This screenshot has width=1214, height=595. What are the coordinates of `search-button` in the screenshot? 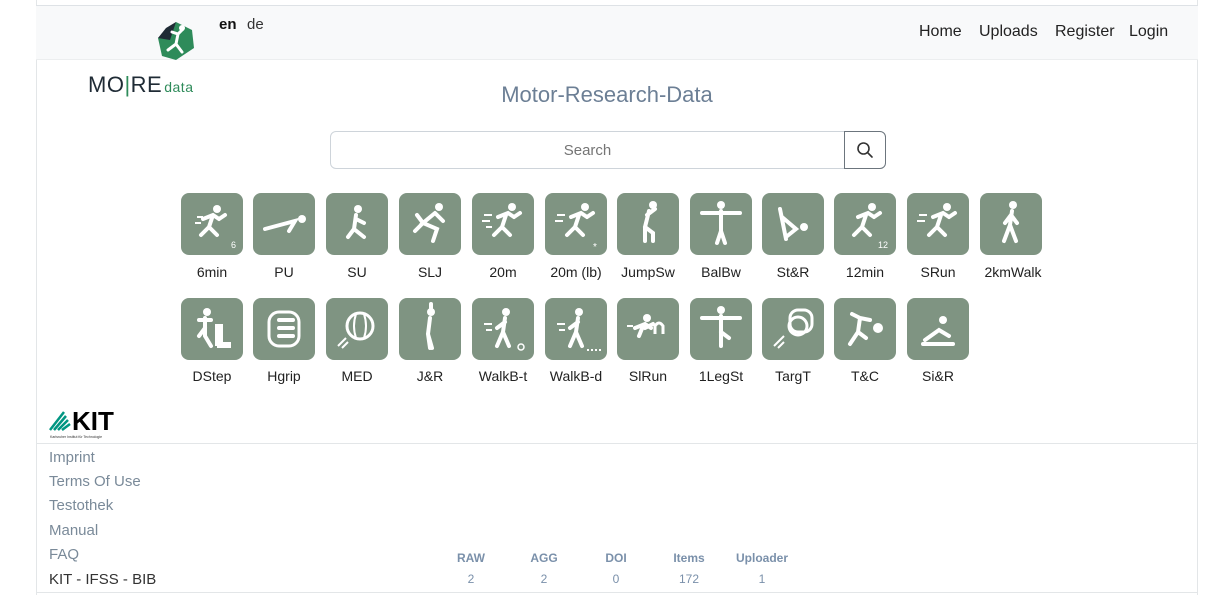 It's located at (865, 150).